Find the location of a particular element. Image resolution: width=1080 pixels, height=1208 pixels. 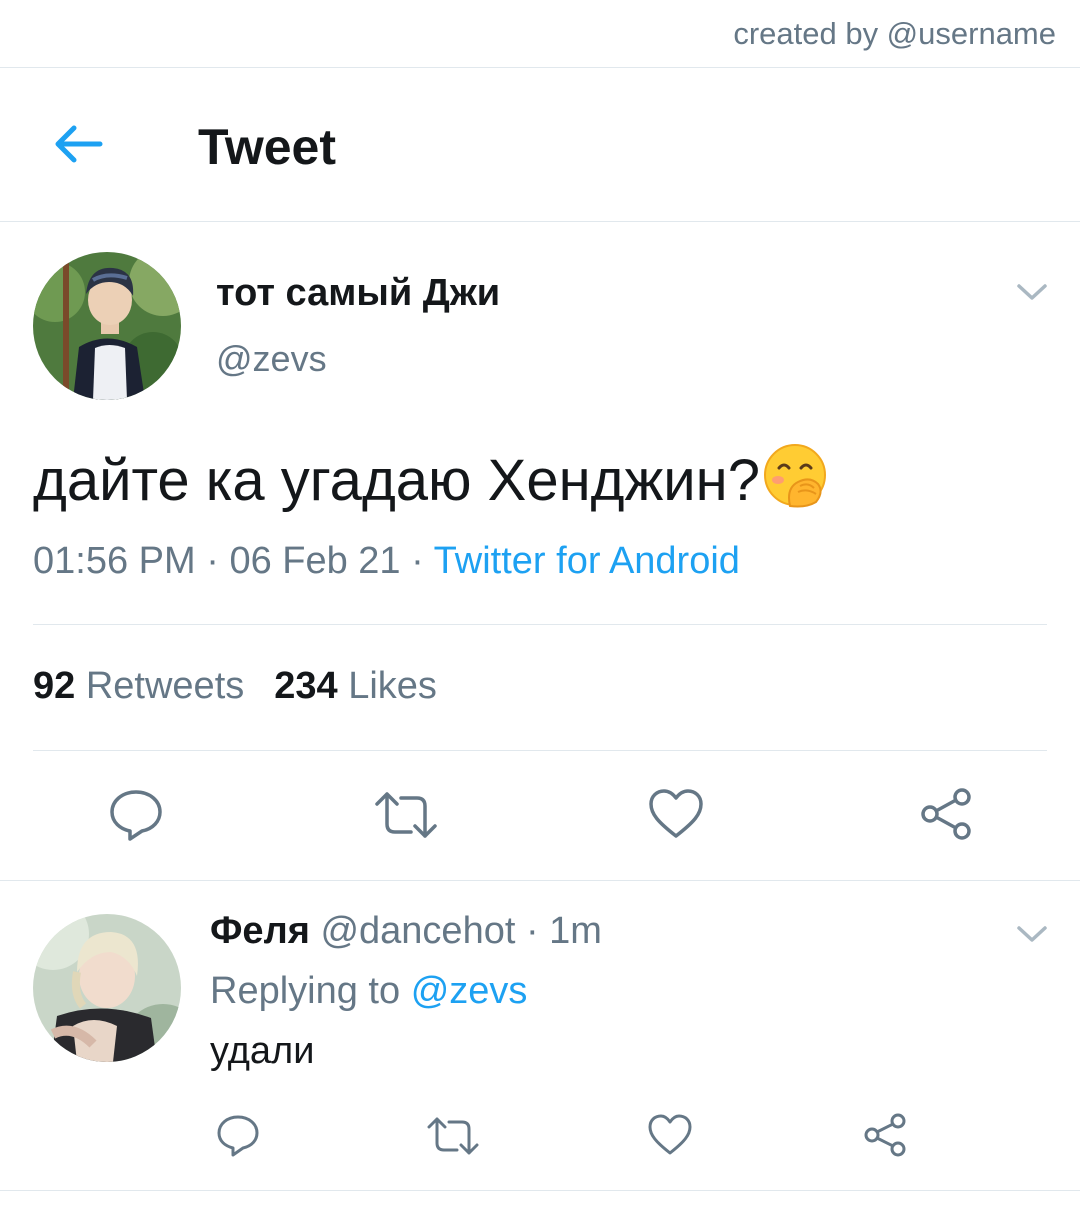

retweet-button is located at coordinates (406, 815).